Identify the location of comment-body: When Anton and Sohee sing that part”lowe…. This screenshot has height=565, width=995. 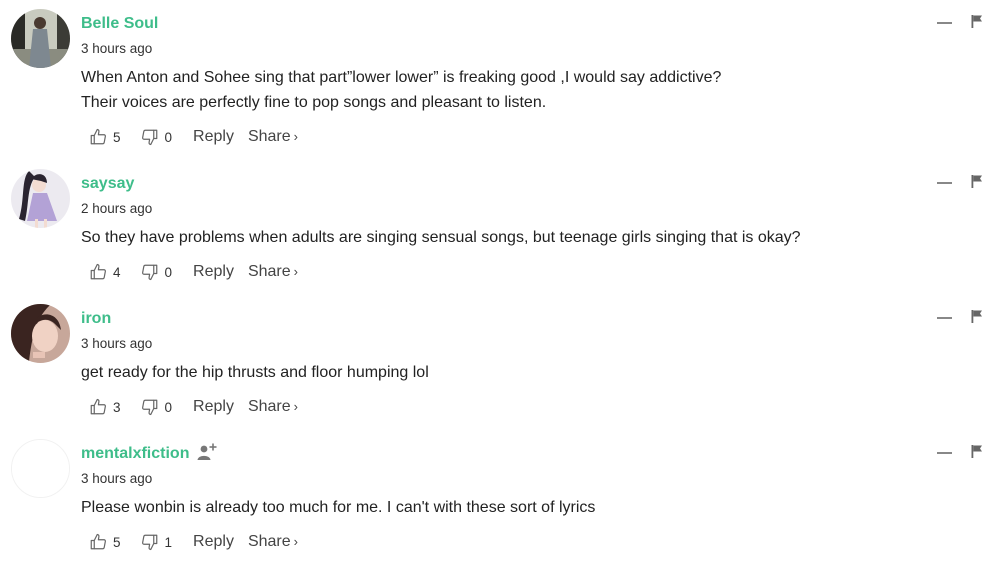
(401, 90).